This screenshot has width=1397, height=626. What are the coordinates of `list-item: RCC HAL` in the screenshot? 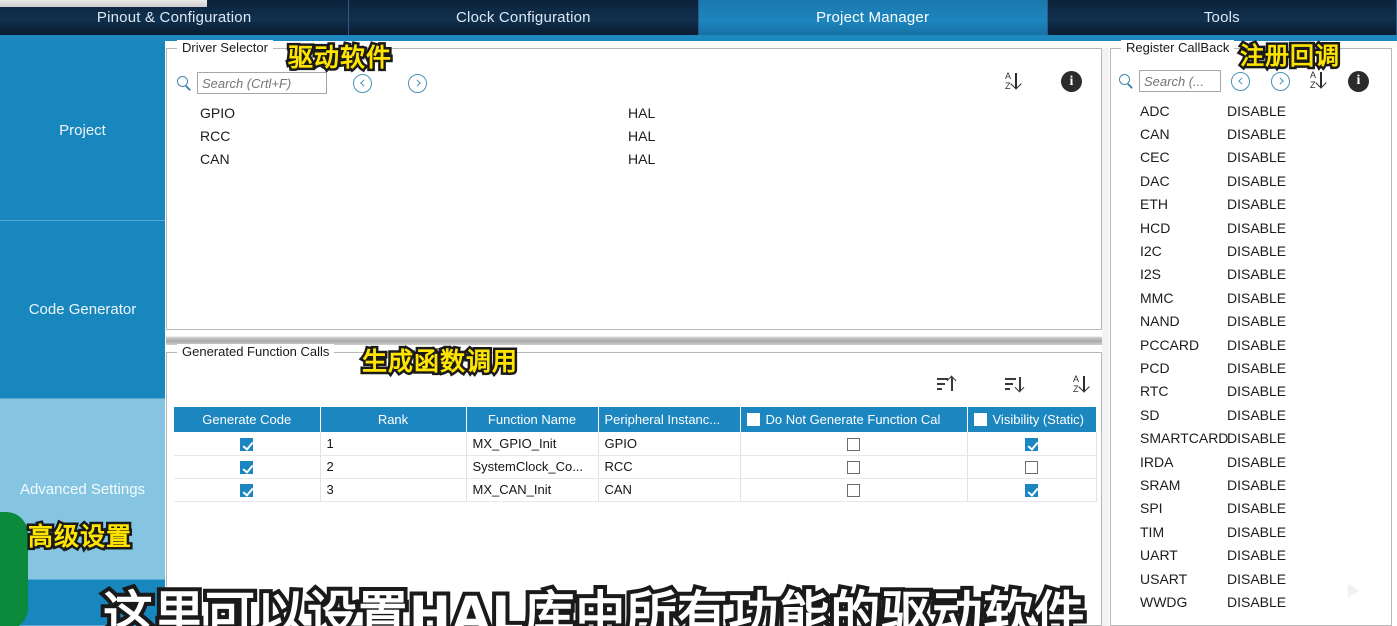 It's located at (634, 135).